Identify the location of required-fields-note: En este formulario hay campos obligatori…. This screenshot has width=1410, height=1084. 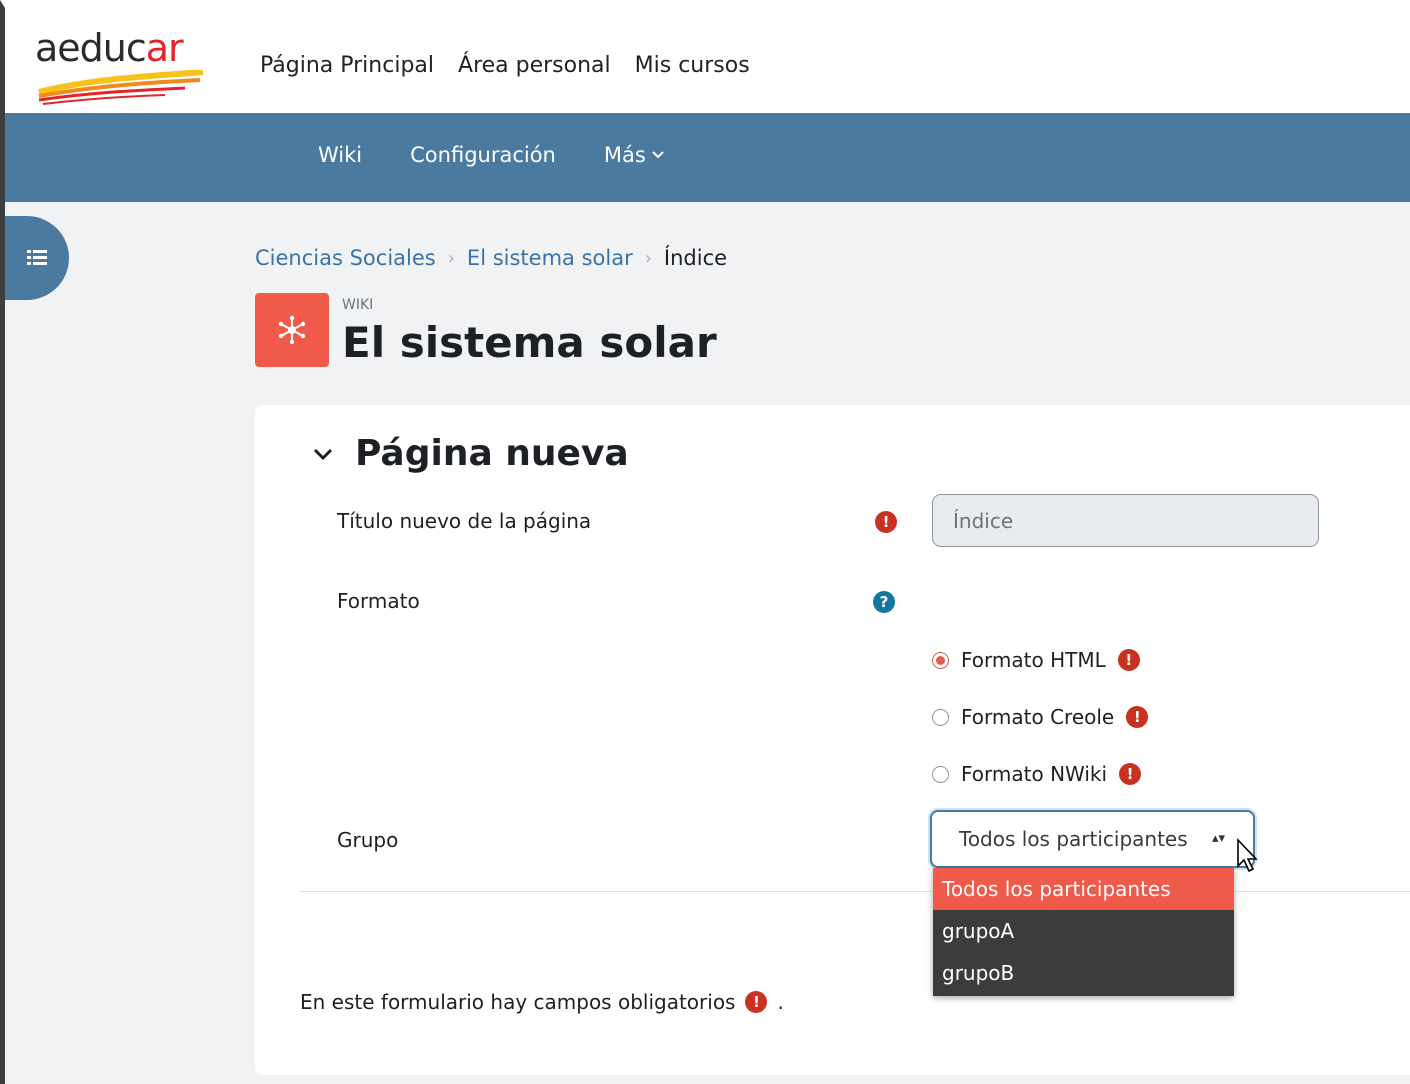
(542, 1002).